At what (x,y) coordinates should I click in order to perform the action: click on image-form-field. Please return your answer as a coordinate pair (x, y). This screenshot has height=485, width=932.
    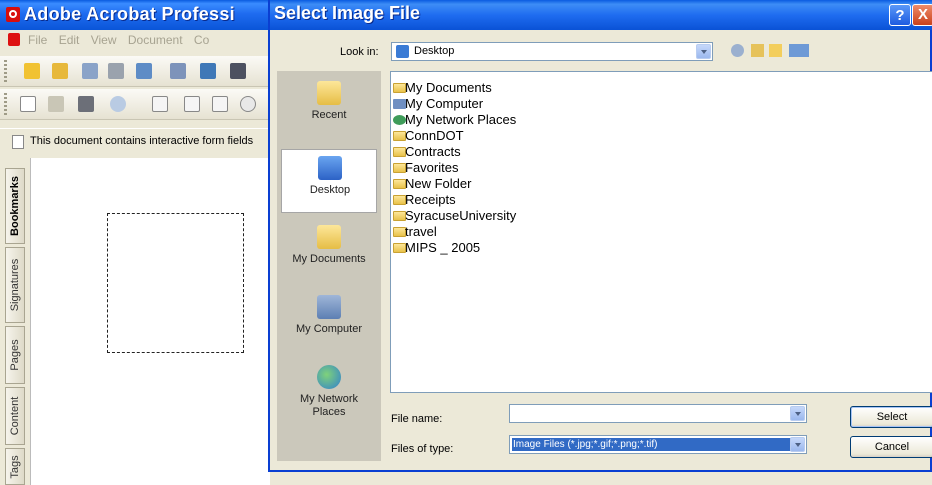
    Looking at the image, I should click on (175, 283).